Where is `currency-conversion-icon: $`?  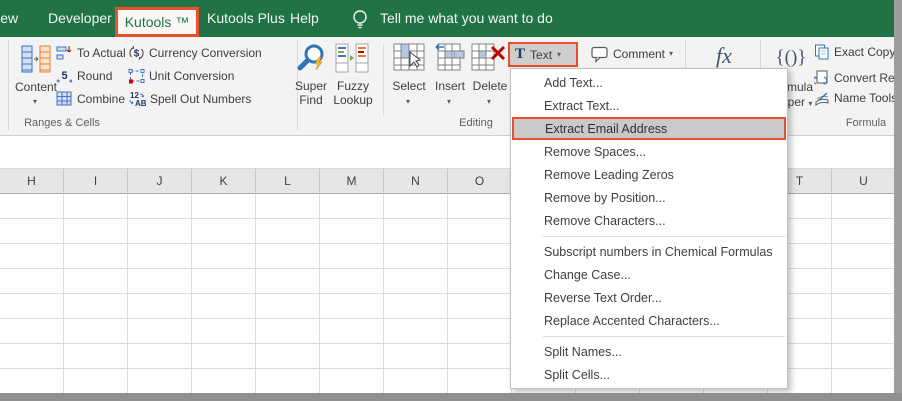
currency-conversion-icon: $ is located at coordinates (136, 53).